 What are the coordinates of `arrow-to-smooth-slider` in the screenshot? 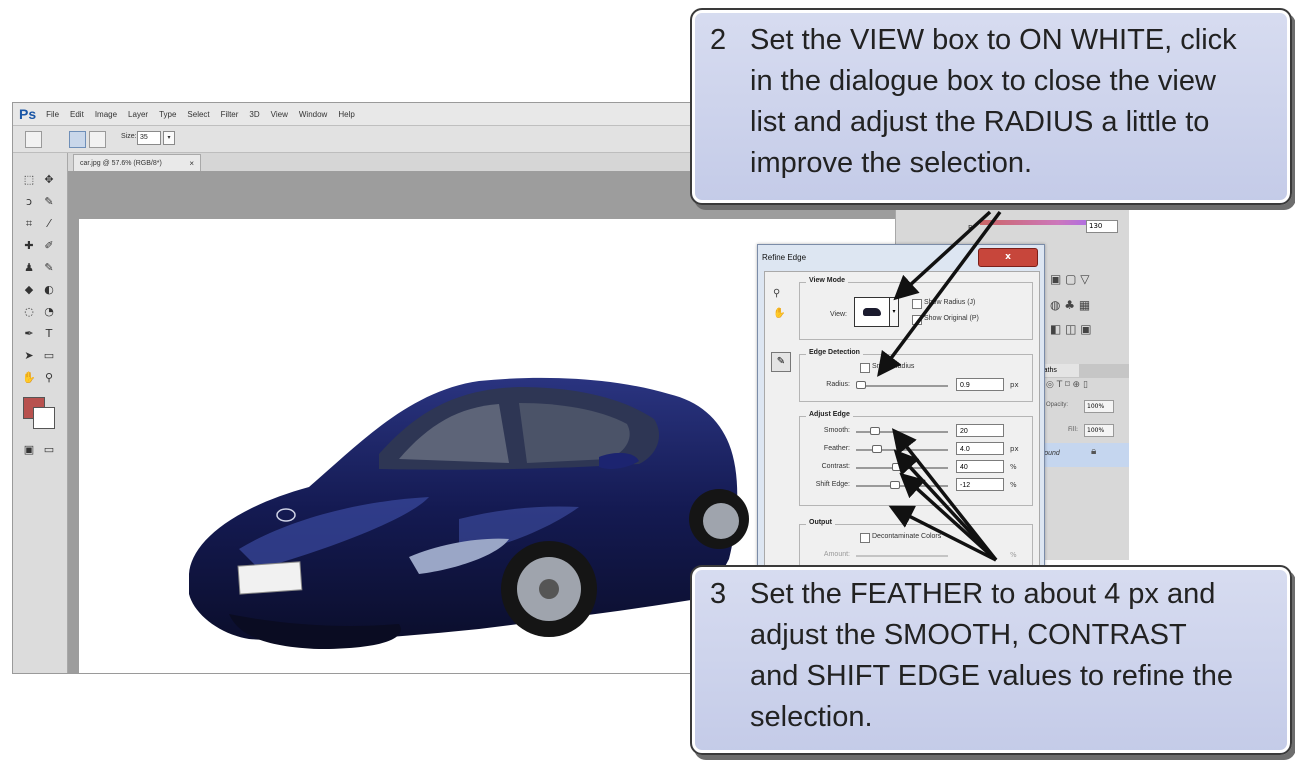 It's located at (944, 495).